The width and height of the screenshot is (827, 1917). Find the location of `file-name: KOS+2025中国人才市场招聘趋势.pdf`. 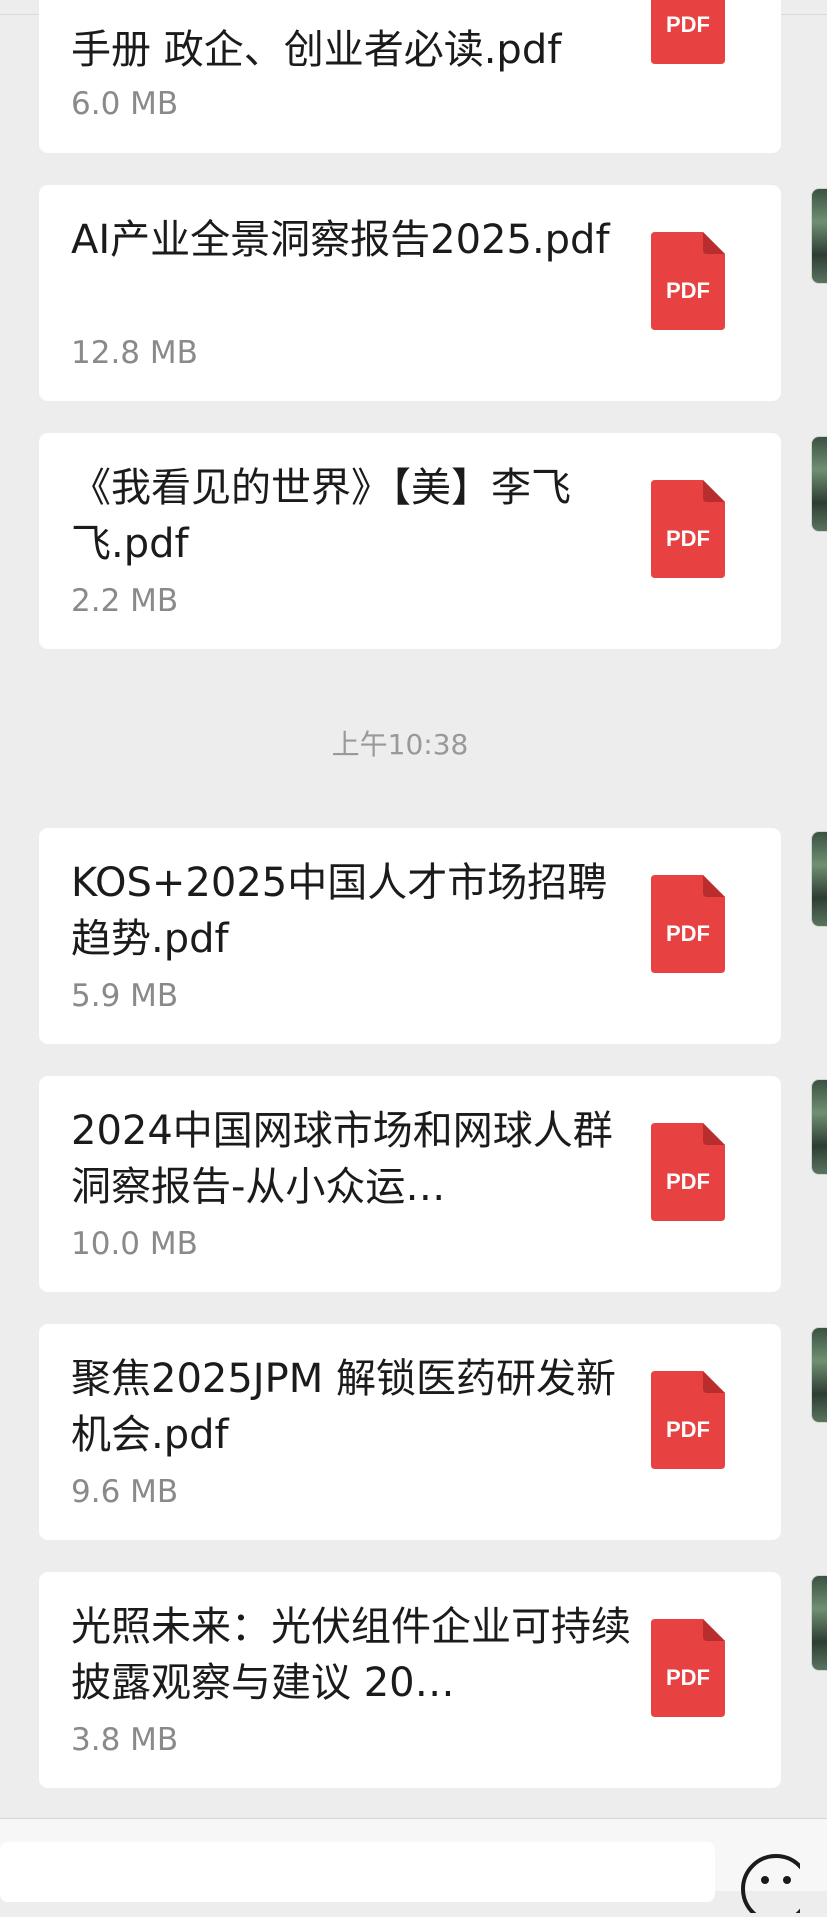

file-name: KOS+2025中国人才市场招聘趋势.pdf is located at coordinates (339, 911).